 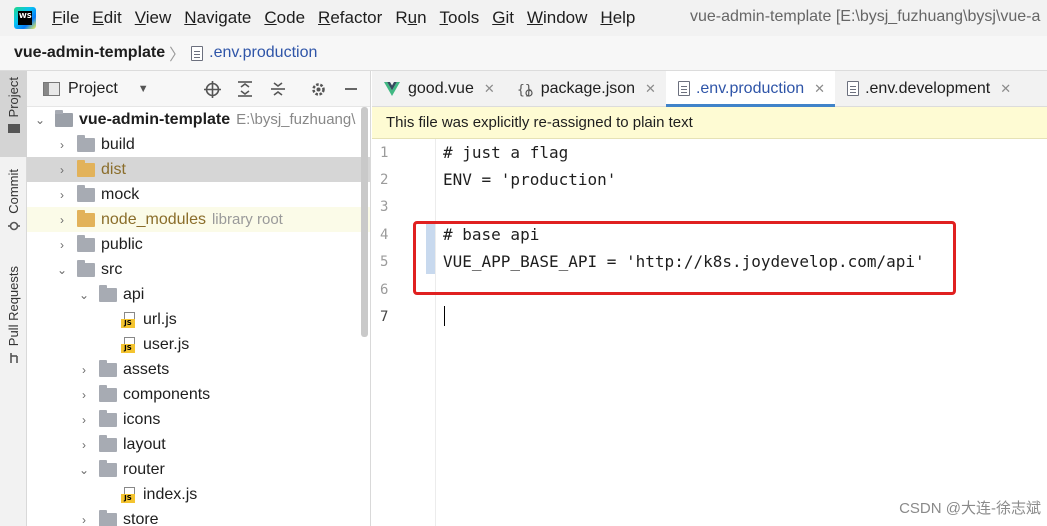 I want to click on menu-tools: Tools, so click(x=460, y=18).